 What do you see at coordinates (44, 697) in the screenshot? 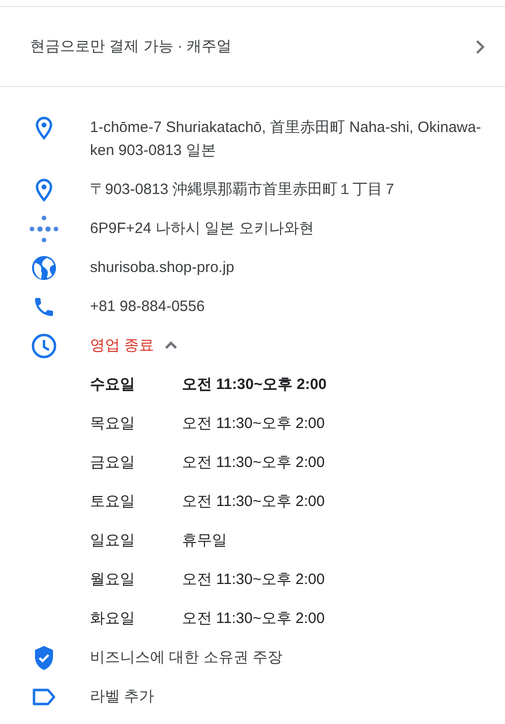
I see `label-tag-icon` at bounding box center [44, 697].